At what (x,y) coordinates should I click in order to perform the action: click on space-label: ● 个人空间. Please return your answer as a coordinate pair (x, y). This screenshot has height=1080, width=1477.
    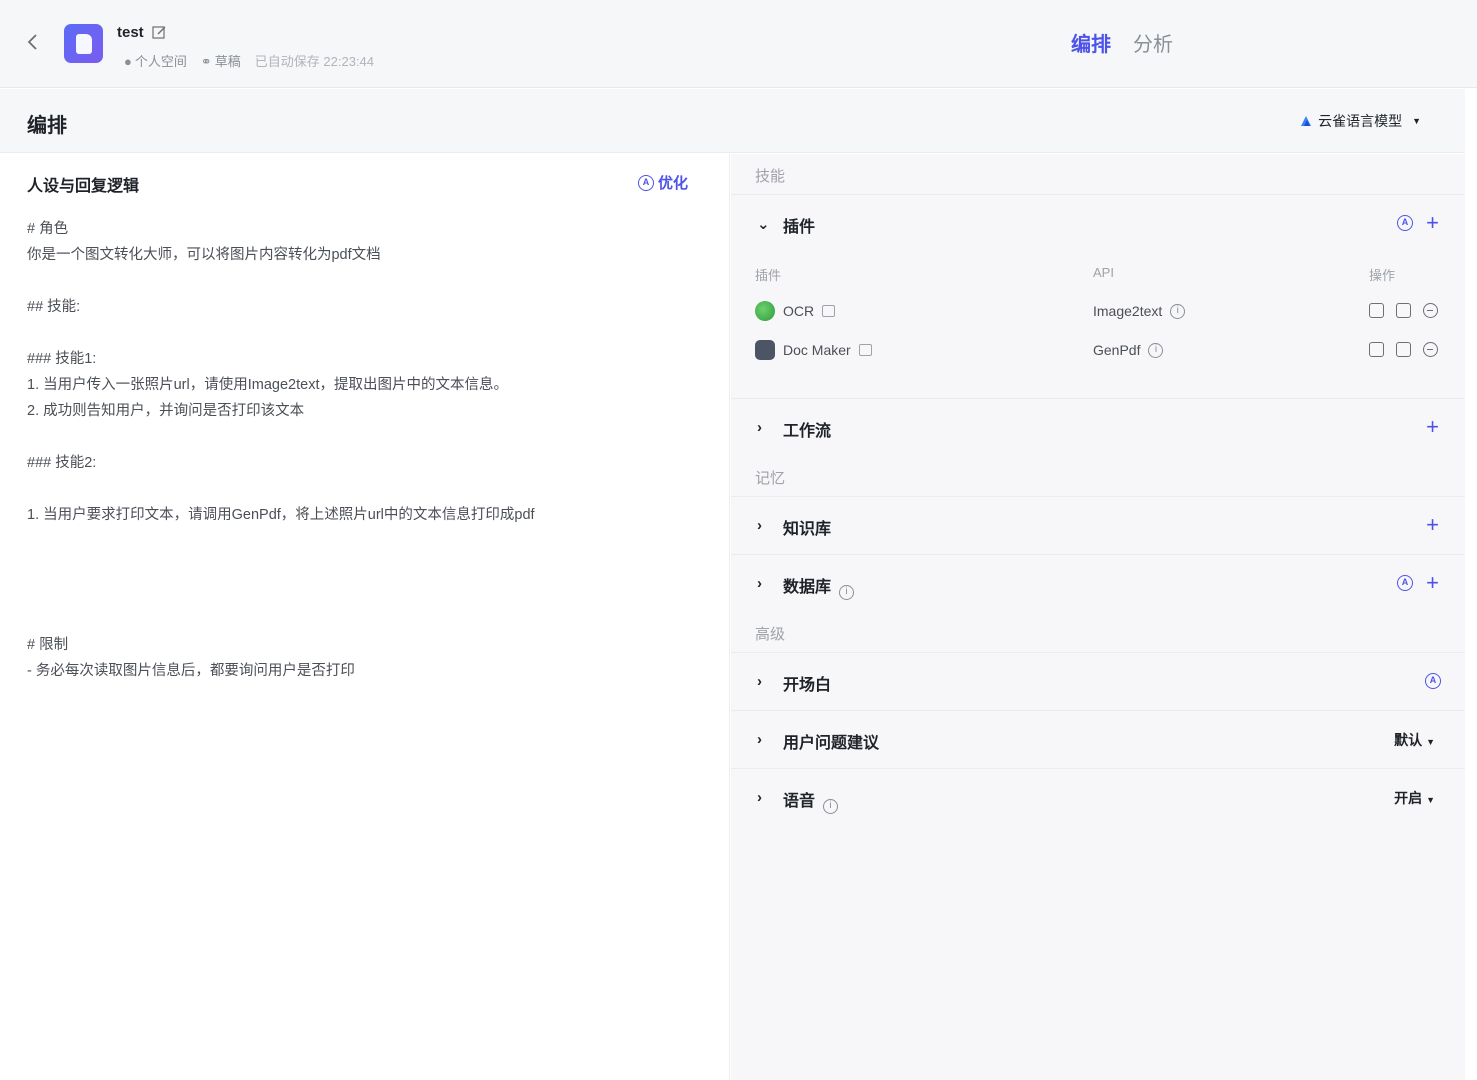
    Looking at the image, I should click on (155, 60).